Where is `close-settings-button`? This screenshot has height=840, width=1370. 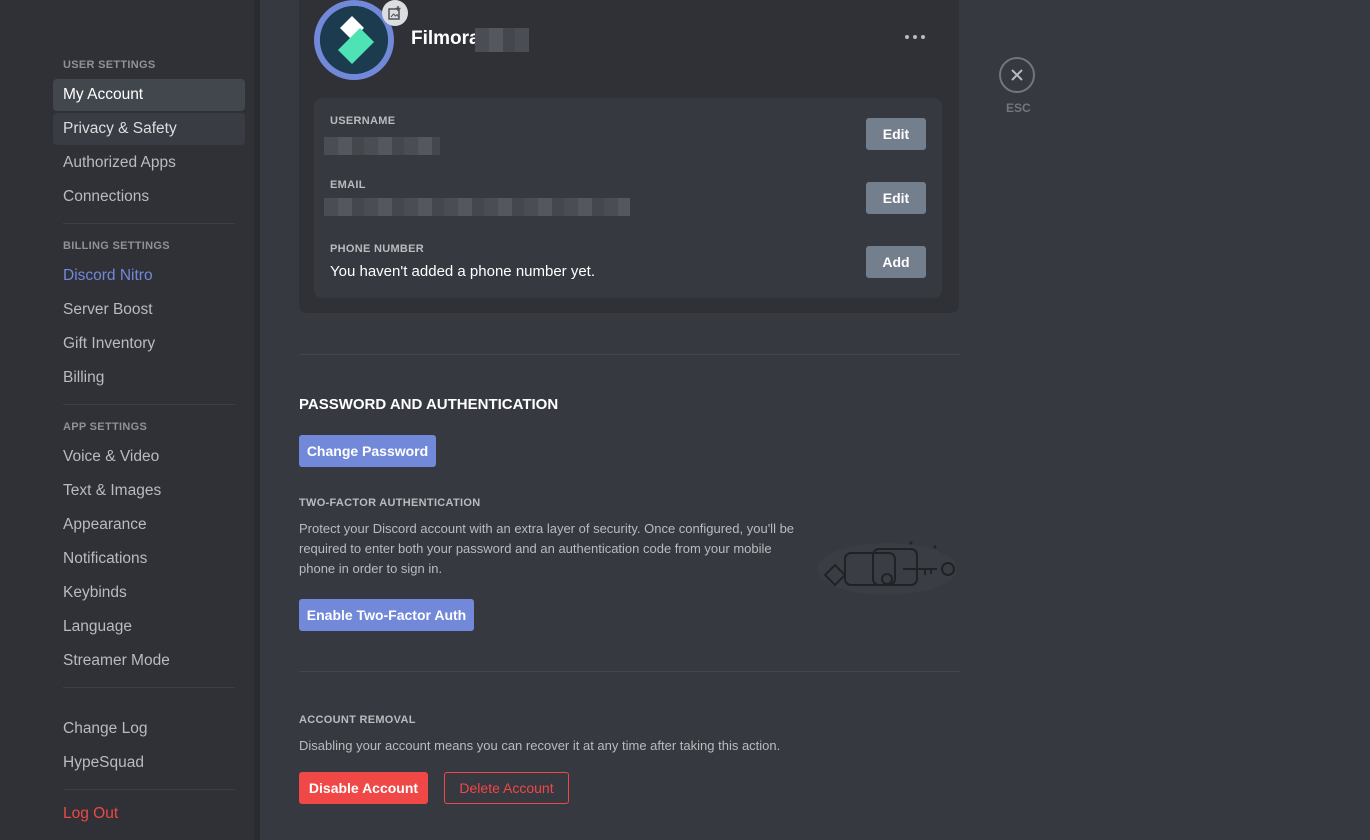
close-settings-button is located at coordinates (1017, 75).